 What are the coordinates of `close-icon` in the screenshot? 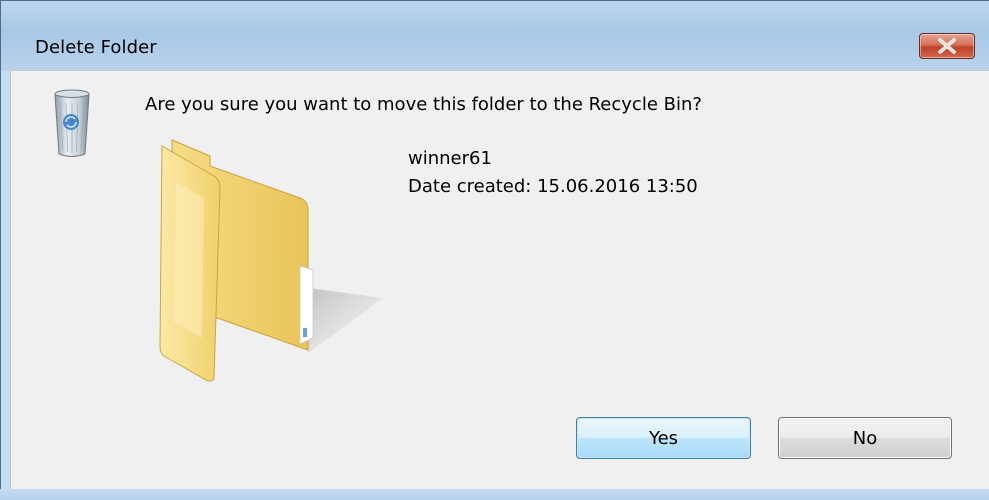 It's located at (947, 46).